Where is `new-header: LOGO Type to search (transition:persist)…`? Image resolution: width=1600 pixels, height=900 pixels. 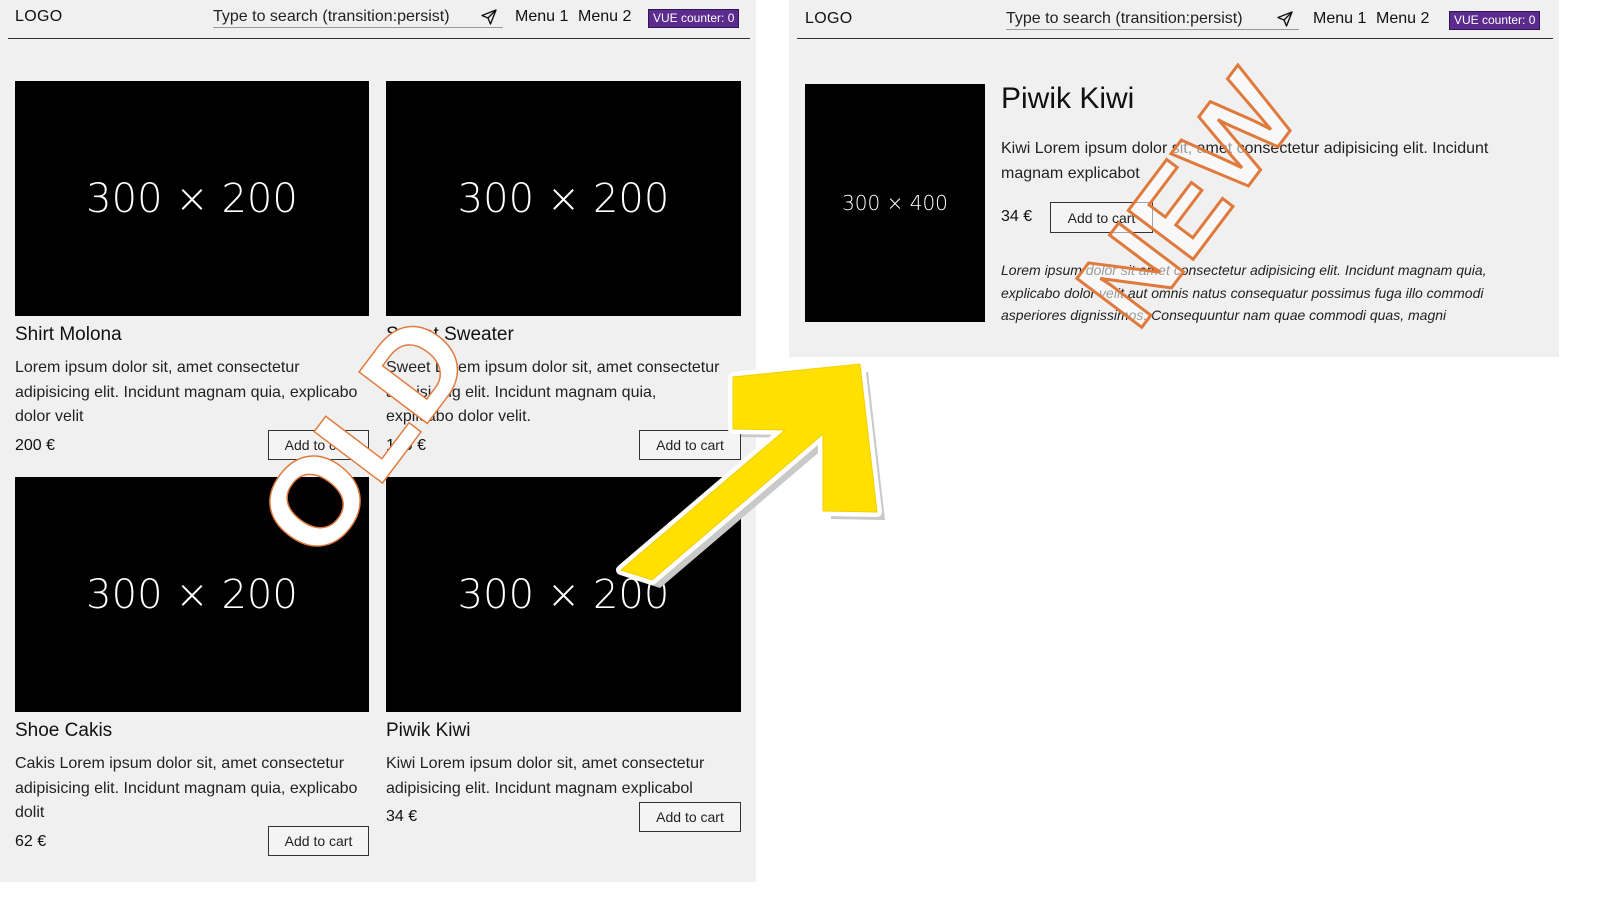
new-header: LOGO Type to search (transition:persist)… is located at coordinates (1175, 19).